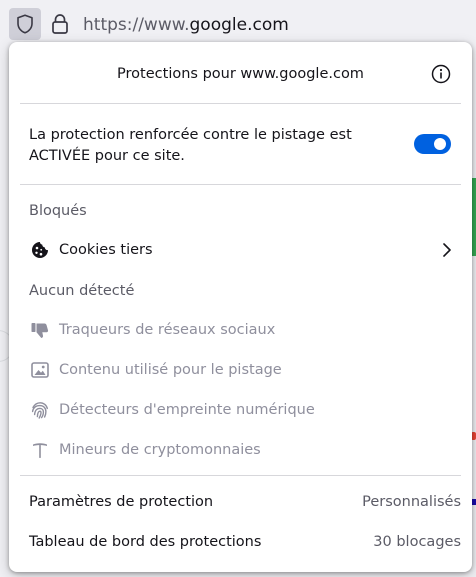 Image resolution: width=476 pixels, height=577 pixels. Describe the element at coordinates (240, 502) in the screenshot. I see `protection-settings-row: Paramètres de protection Personnalisés` at that location.